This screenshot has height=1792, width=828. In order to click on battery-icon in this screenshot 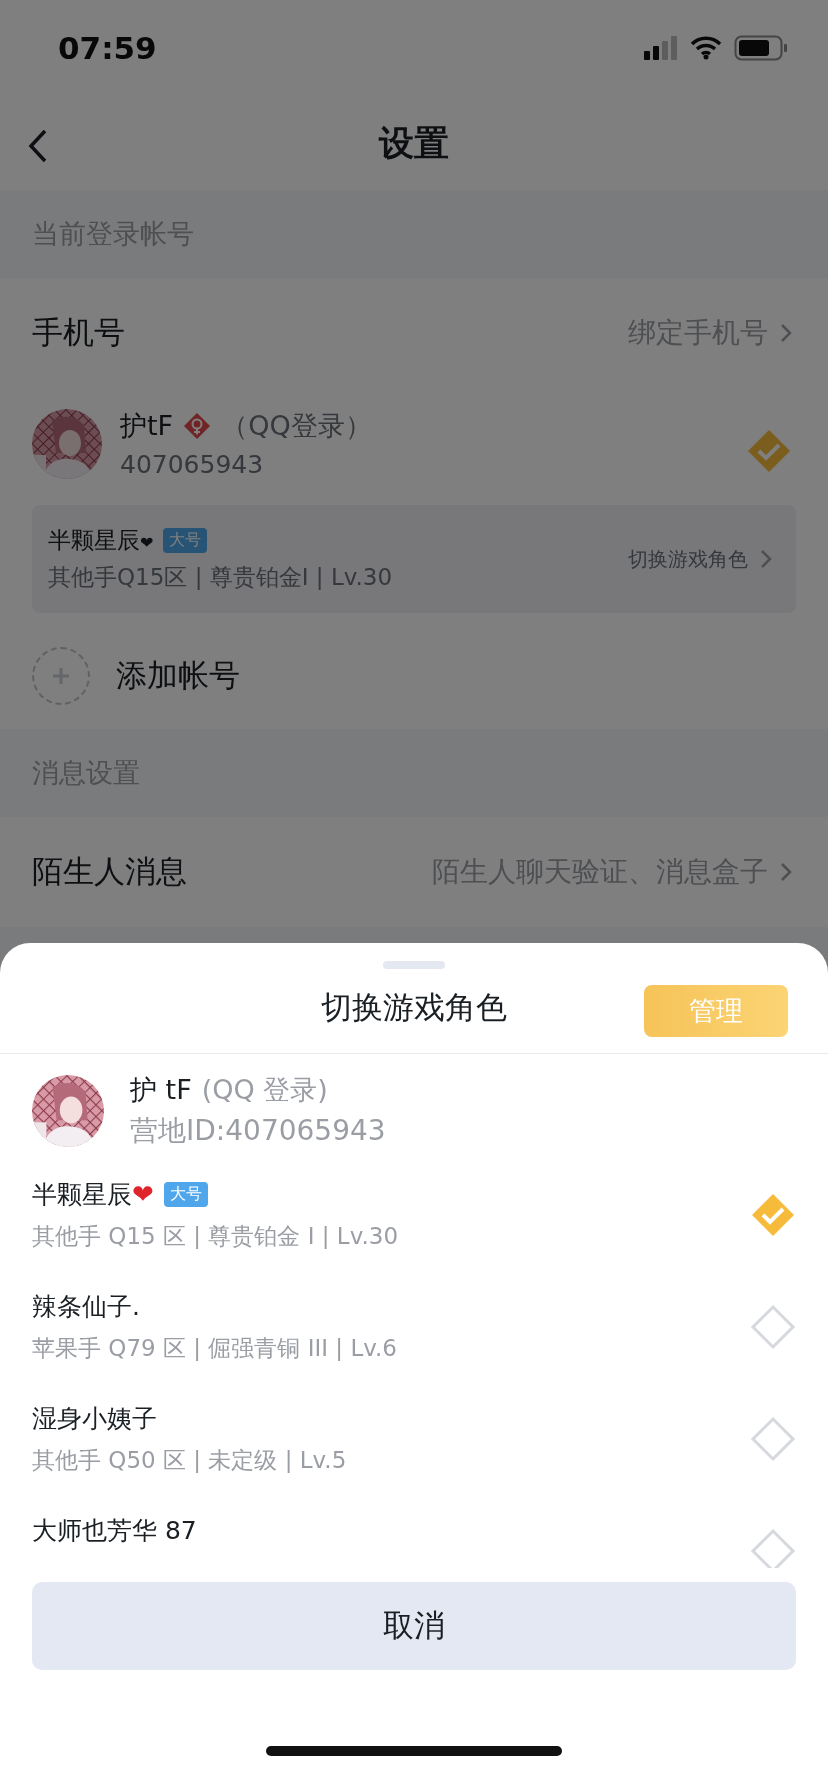, I will do `click(761, 48)`.